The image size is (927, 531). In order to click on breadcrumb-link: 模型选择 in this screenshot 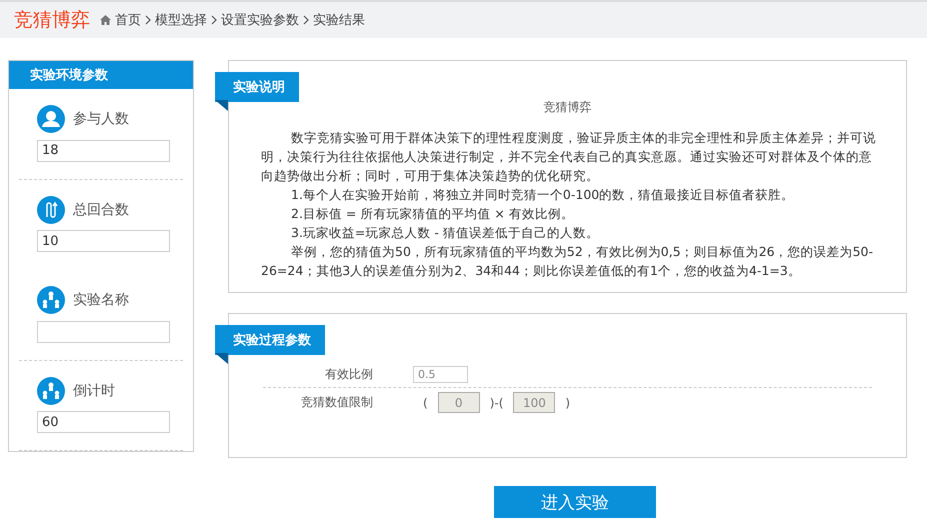, I will do `click(181, 20)`.